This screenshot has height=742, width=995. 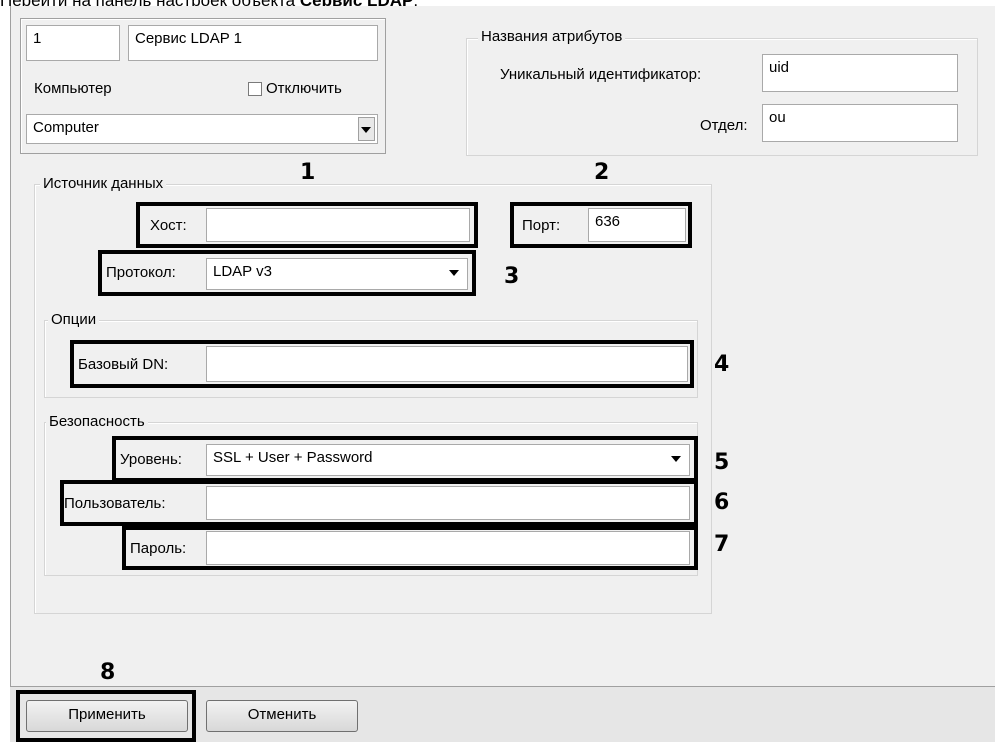 I want to click on disable-checkbox-label: Отключить, so click(x=304, y=88).